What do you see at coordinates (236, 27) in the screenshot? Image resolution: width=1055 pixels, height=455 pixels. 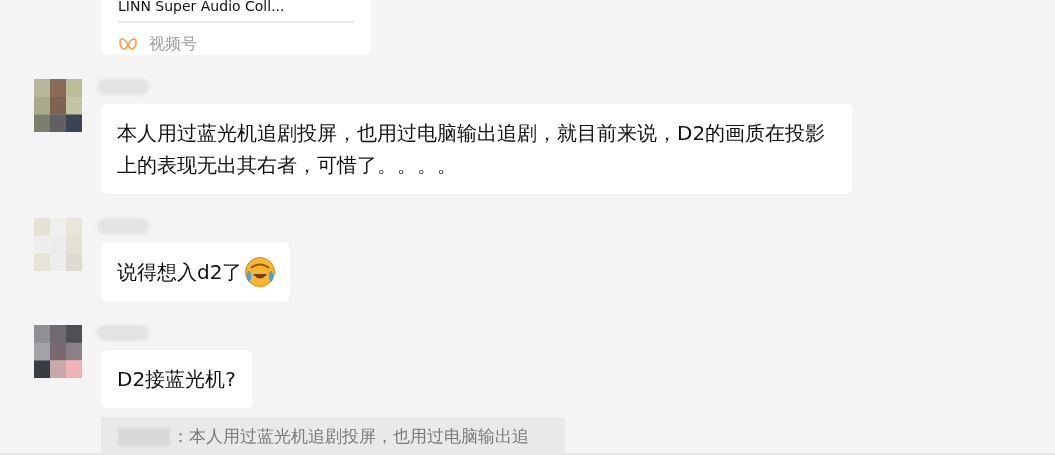 I see `video-card: LINN Super Audio Coll... 视频号` at bounding box center [236, 27].